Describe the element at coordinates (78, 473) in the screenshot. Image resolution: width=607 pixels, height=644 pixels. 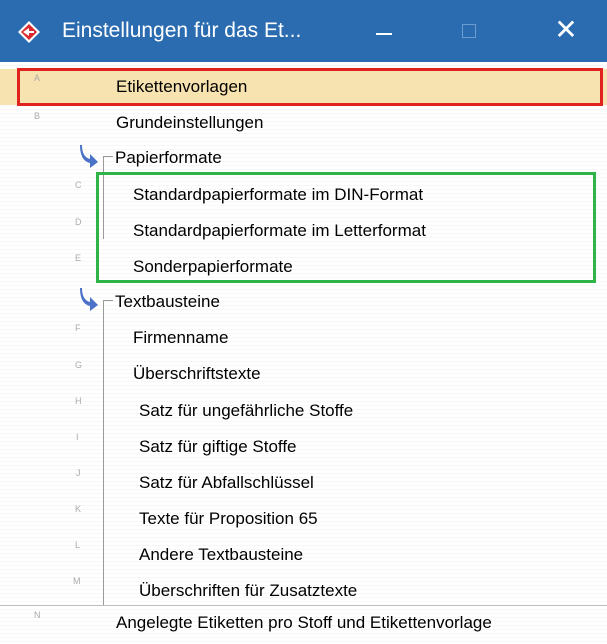
I see `item-letter: J` at that location.